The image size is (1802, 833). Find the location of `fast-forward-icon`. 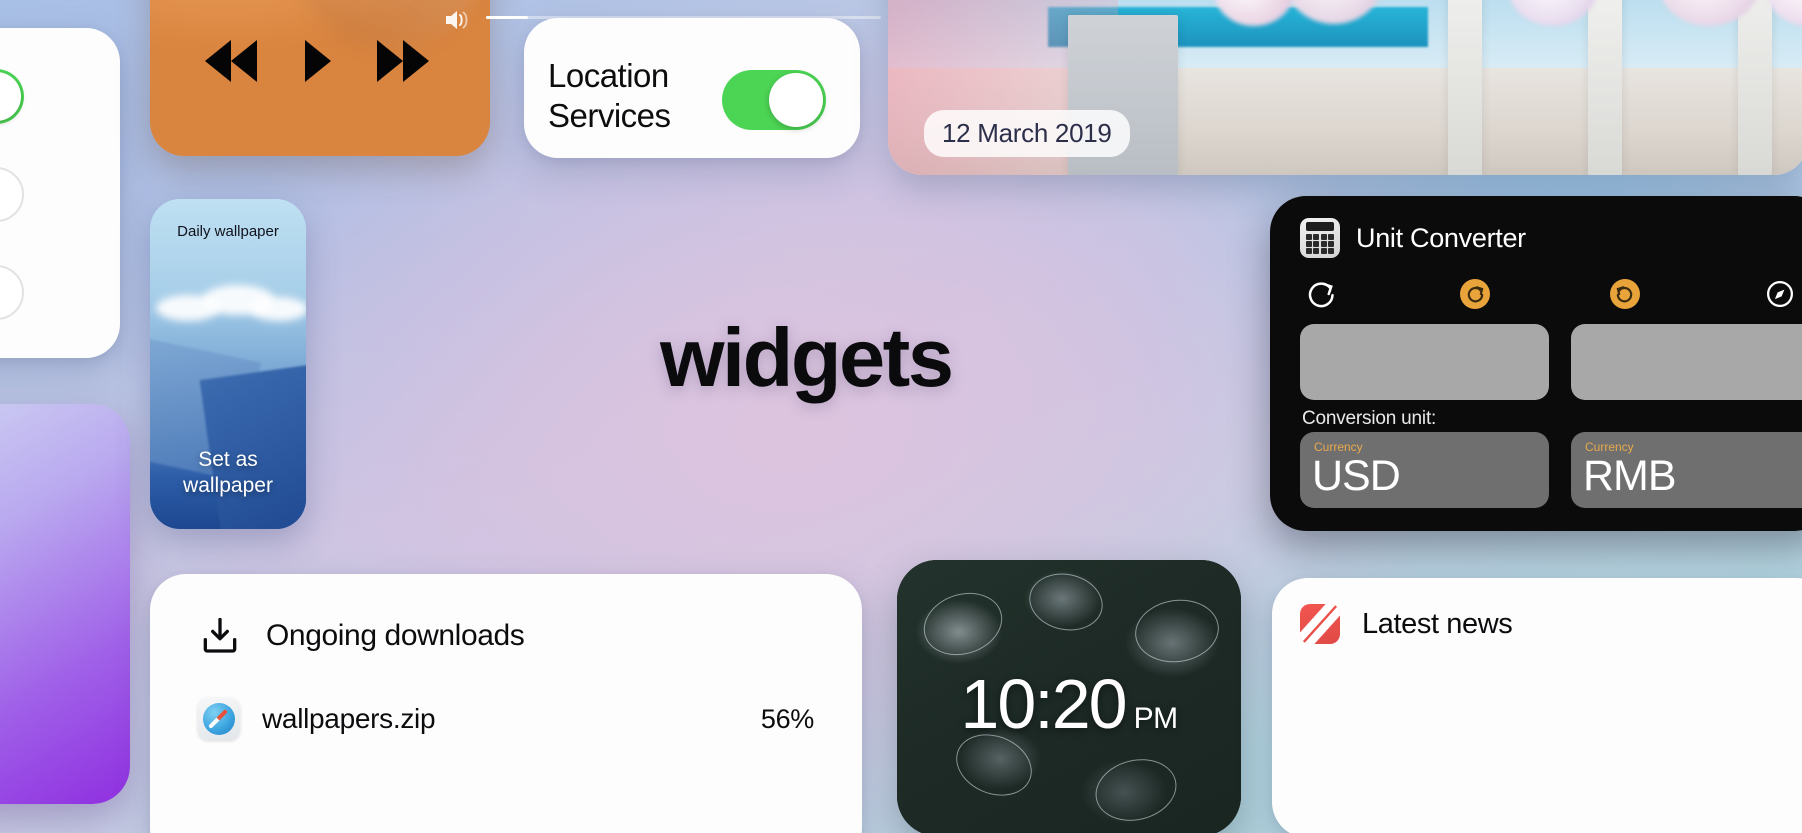

fast-forward-icon is located at coordinates (406, 61).